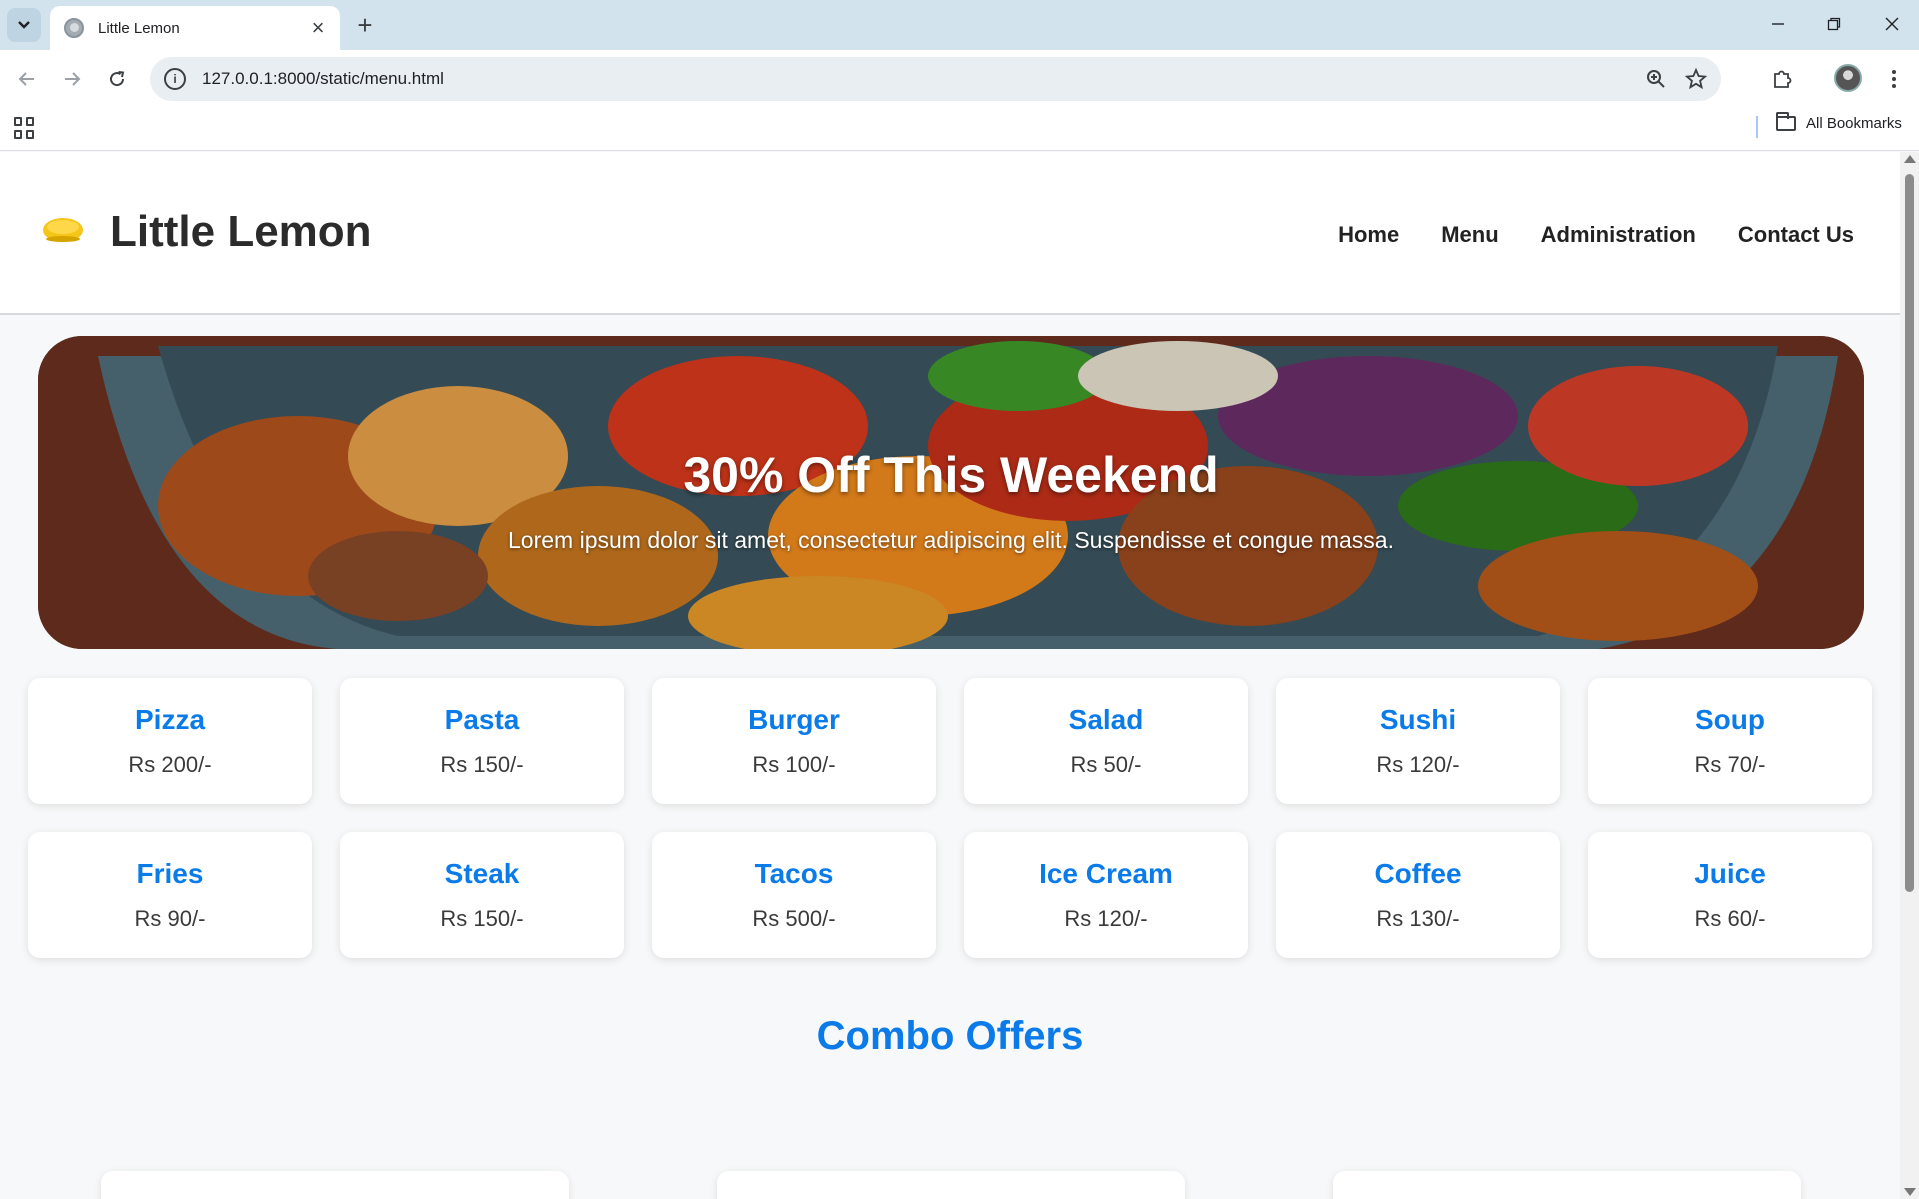 The image size is (1919, 1199). I want to click on menu-item-price: Rs 90/-, so click(170, 918).